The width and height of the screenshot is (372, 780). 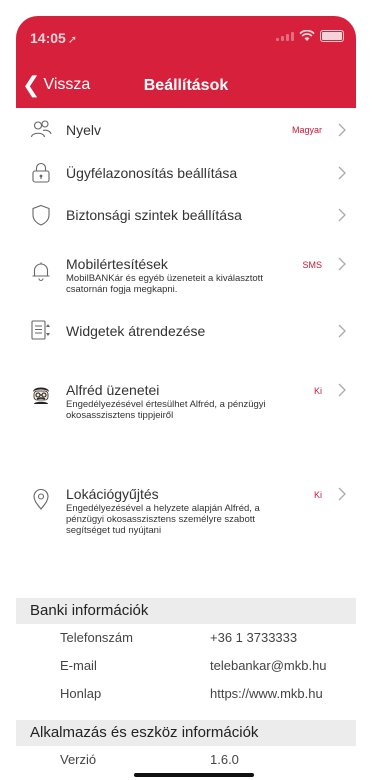 I want to click on info-value: https://www.mkb.hu, so click(x=266, y=693).